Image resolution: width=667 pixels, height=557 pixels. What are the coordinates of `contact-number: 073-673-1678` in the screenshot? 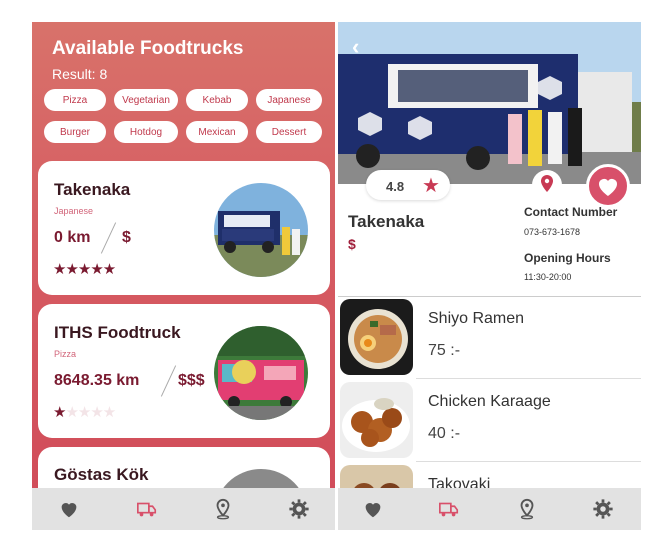 It's located at (552, 232).